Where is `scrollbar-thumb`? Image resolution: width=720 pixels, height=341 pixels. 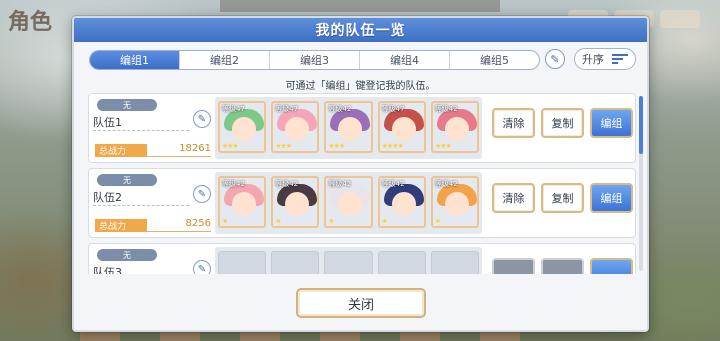
scrollbar-thumb is located at coordinates (641, 125).